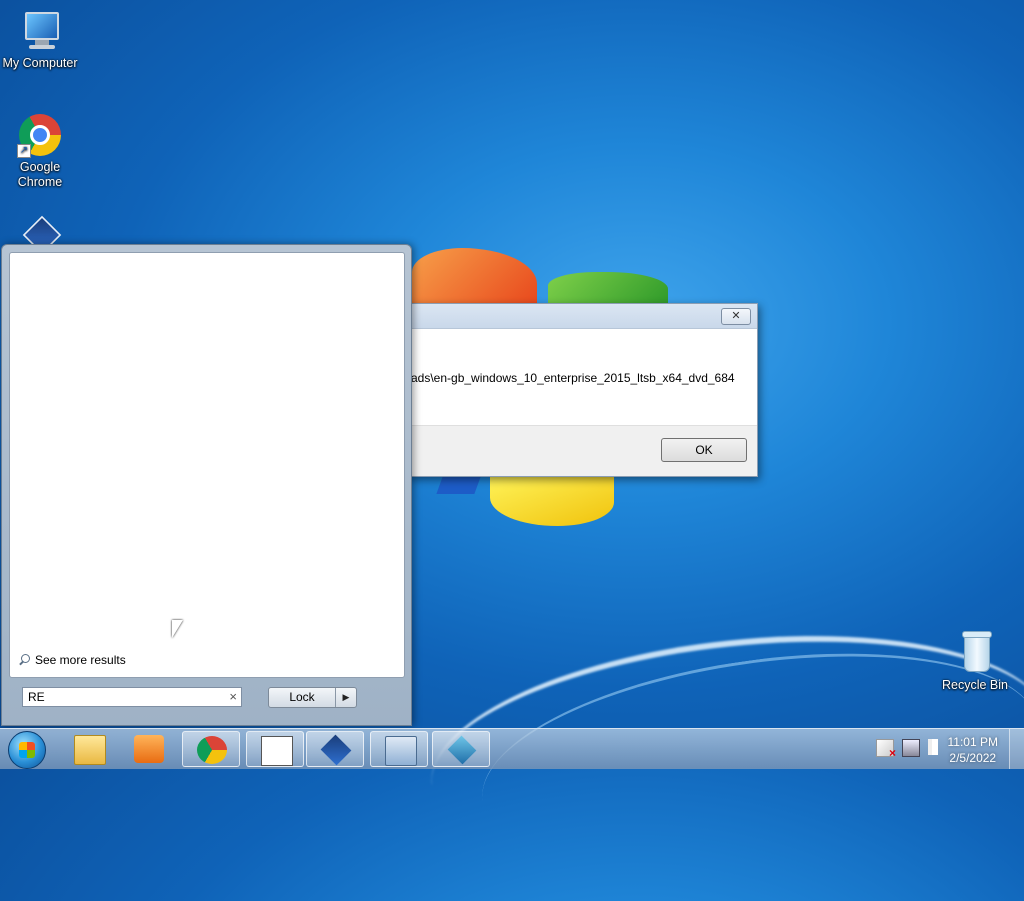  I want to click on explorer-icon, so click(90, 750).